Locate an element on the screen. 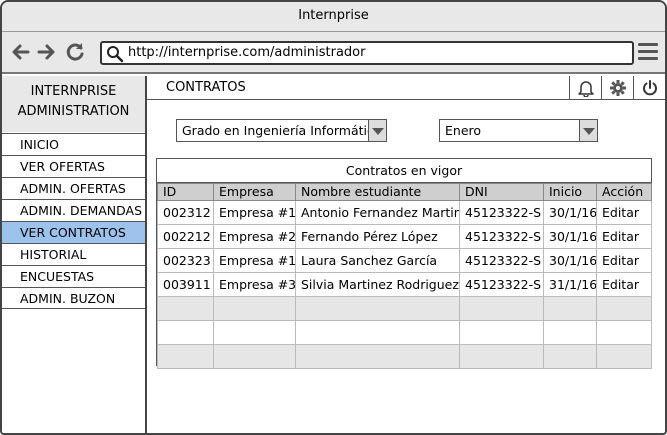 Image resolution: width=667 pixels, height=435 pixels. sidebar-title: INTERNPRISE ADMINISTRATION is located at coordinates (73, 104).